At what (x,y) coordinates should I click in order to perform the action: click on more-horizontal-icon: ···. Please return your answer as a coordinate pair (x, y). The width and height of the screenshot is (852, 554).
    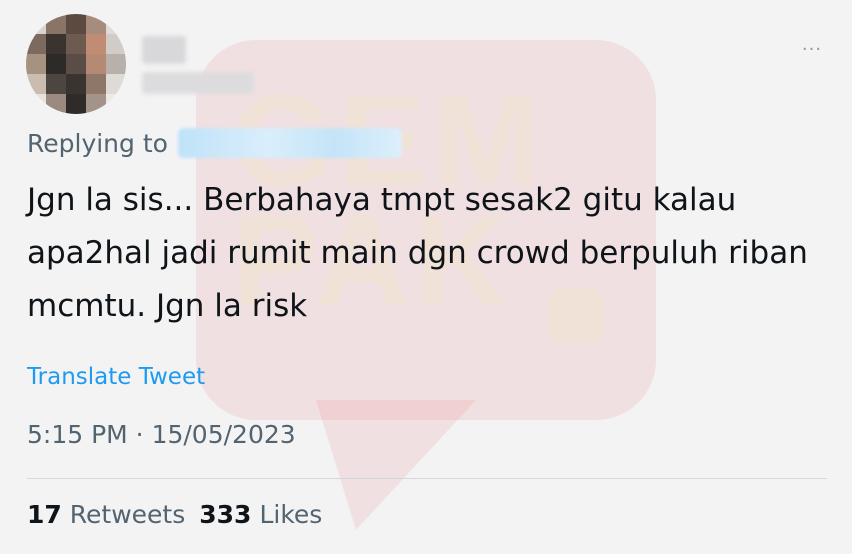
    Looking at the image, I should click on (812, 49).